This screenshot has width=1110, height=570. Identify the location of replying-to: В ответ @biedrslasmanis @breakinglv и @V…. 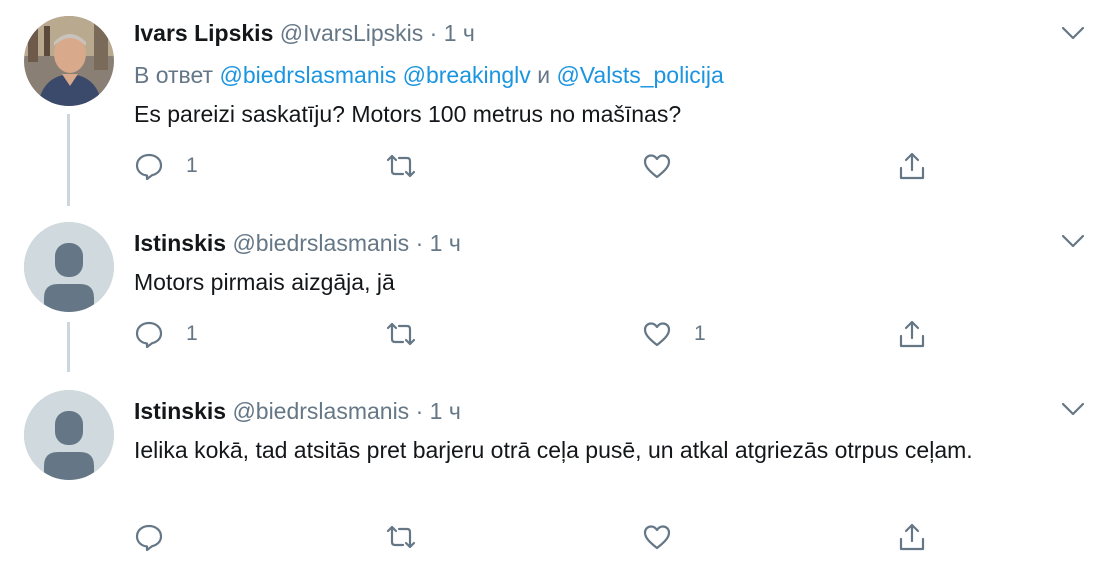
(429, 75).